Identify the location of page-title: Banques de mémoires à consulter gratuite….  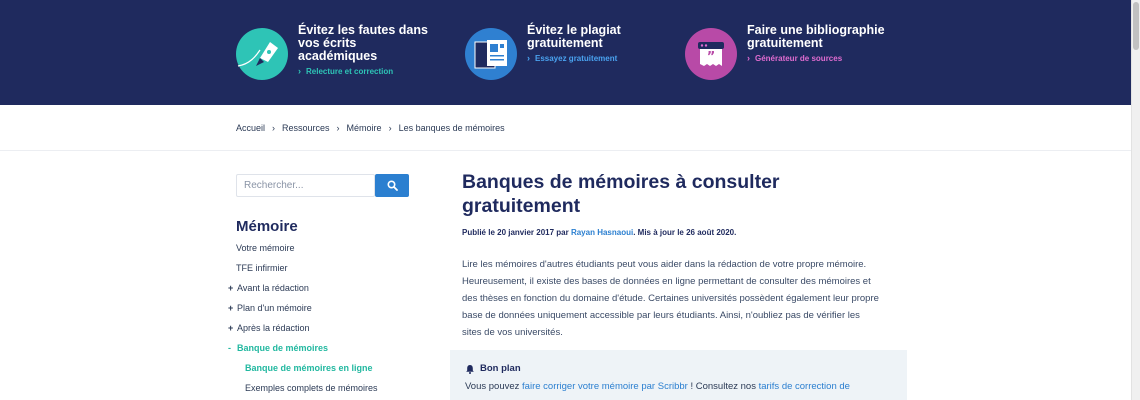
(621, 194).